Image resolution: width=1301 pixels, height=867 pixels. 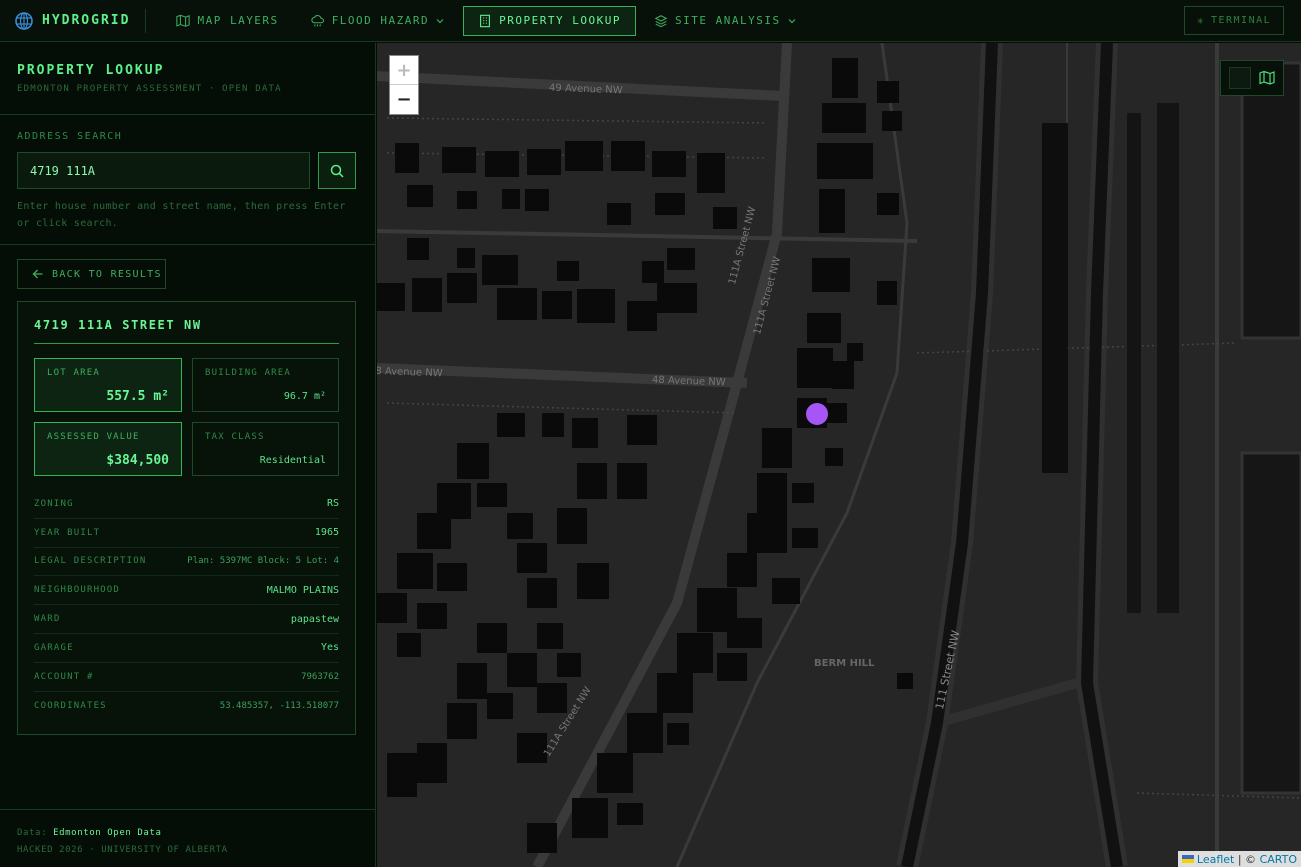 What do you see at coordinates (661, 20) in the screenshot?
I see `layers-icon` at bounding box center [661, 20].